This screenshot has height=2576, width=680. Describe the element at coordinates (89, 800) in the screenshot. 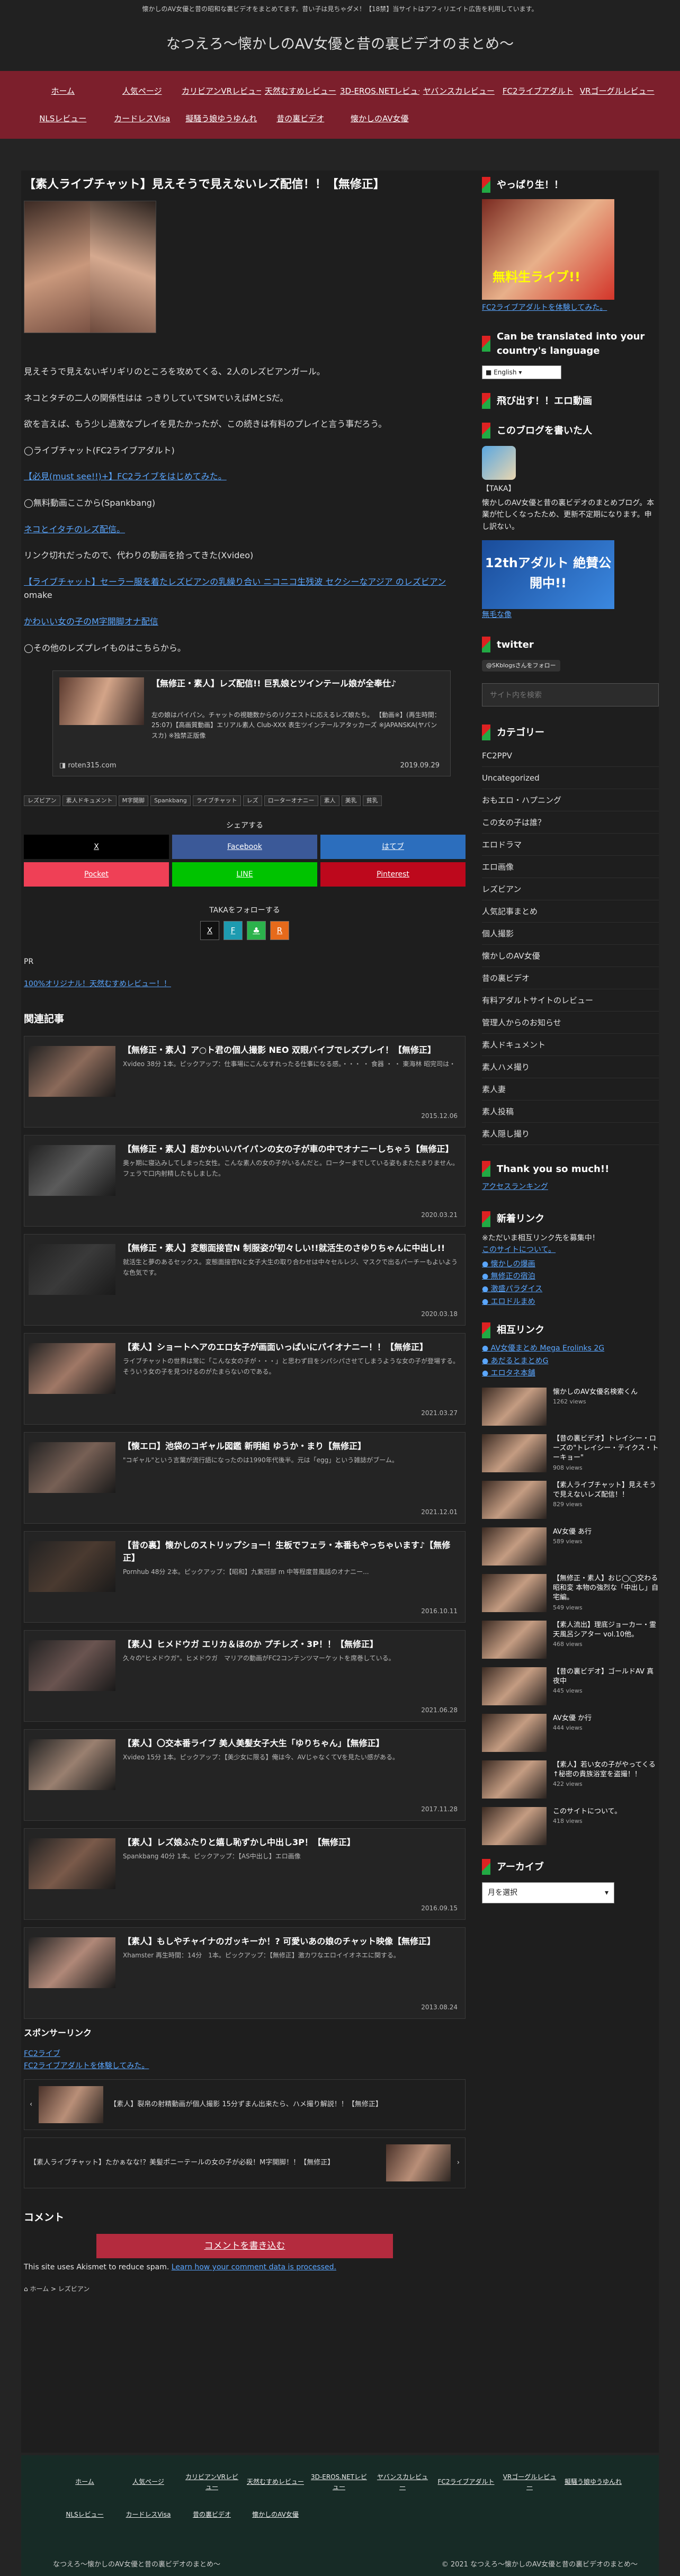

I see `tag: 素人ドキュメント` at that location.